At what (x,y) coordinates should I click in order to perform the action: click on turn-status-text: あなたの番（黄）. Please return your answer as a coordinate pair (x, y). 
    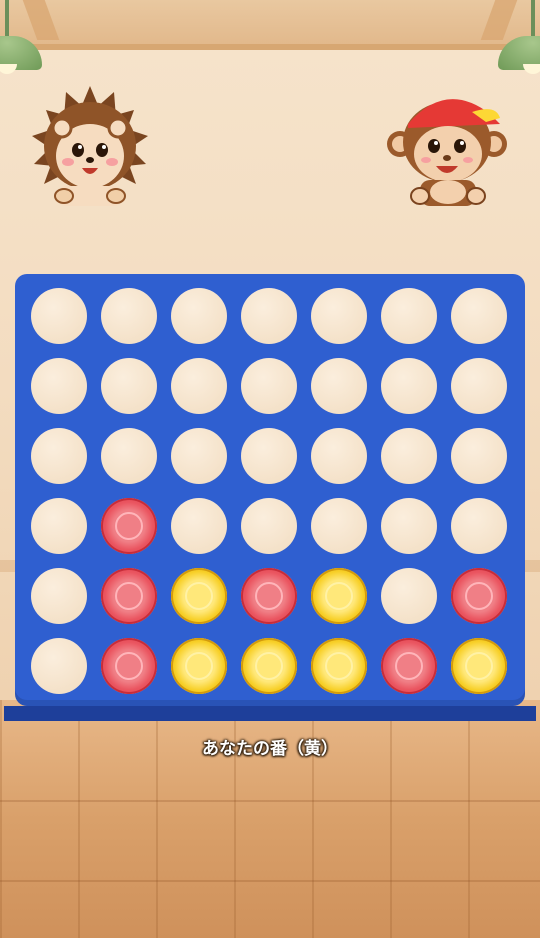
    Looking at the image, I should click on (270, 749).